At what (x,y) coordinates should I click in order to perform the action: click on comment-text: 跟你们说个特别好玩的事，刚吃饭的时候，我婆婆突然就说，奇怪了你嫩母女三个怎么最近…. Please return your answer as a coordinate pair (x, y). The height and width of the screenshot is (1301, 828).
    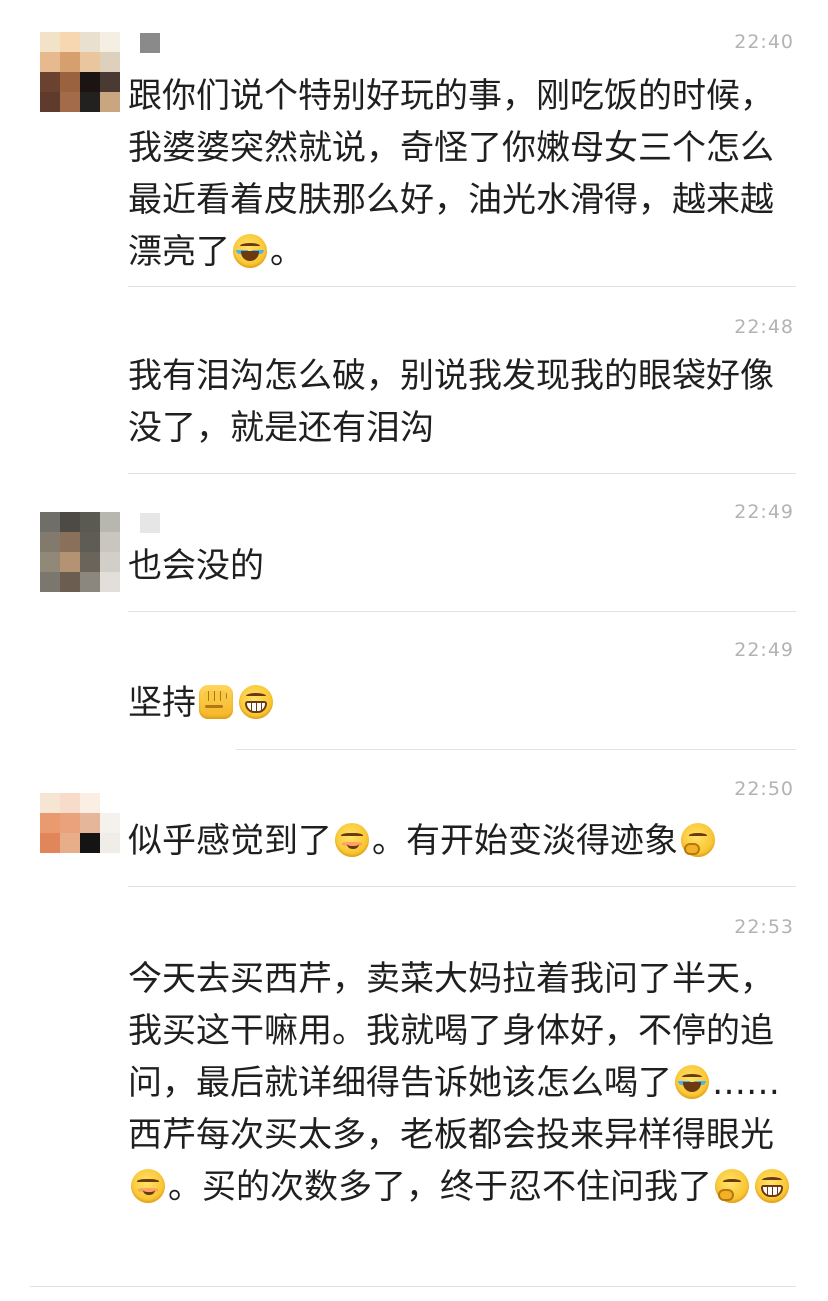
    Looking at the image, I should click on (463, 174).